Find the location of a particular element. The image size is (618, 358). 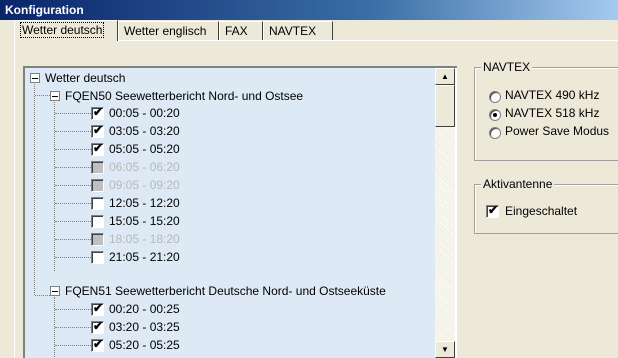

antenna-groupbox: Aktivantenne ✔ Eingeschaltet is located at coordinates (546, 205).